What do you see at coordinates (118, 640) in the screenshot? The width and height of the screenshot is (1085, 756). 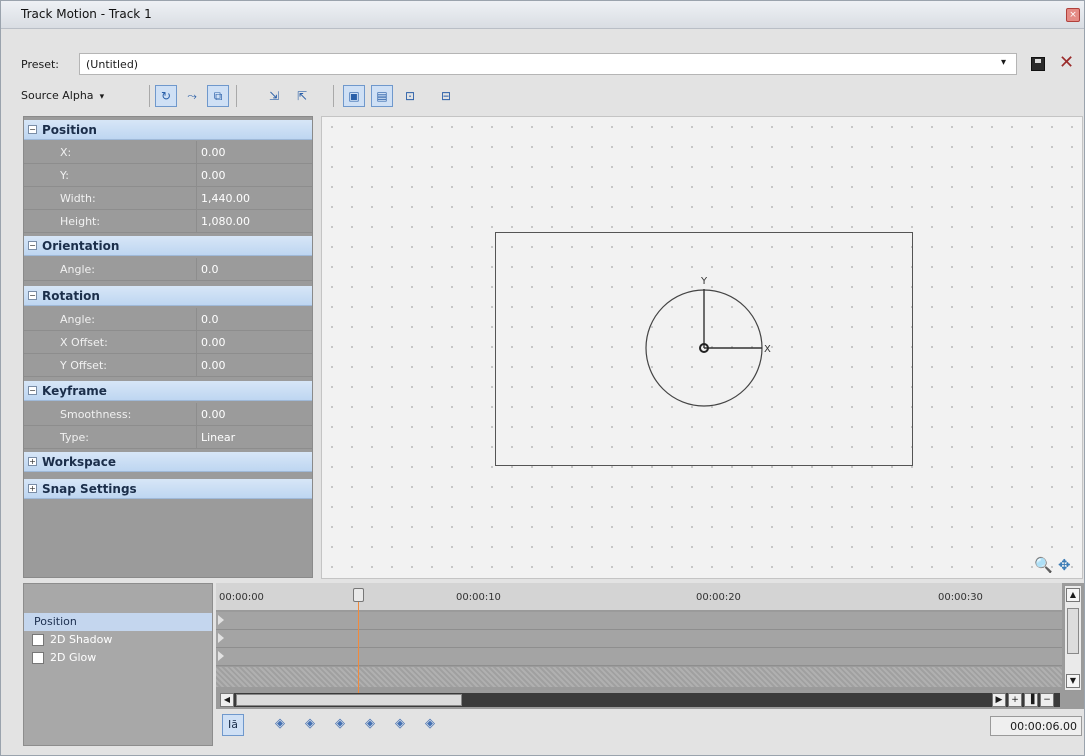 I see `track-item-2d-shadow: 2D Shadow` at bounding box center [118, 640].